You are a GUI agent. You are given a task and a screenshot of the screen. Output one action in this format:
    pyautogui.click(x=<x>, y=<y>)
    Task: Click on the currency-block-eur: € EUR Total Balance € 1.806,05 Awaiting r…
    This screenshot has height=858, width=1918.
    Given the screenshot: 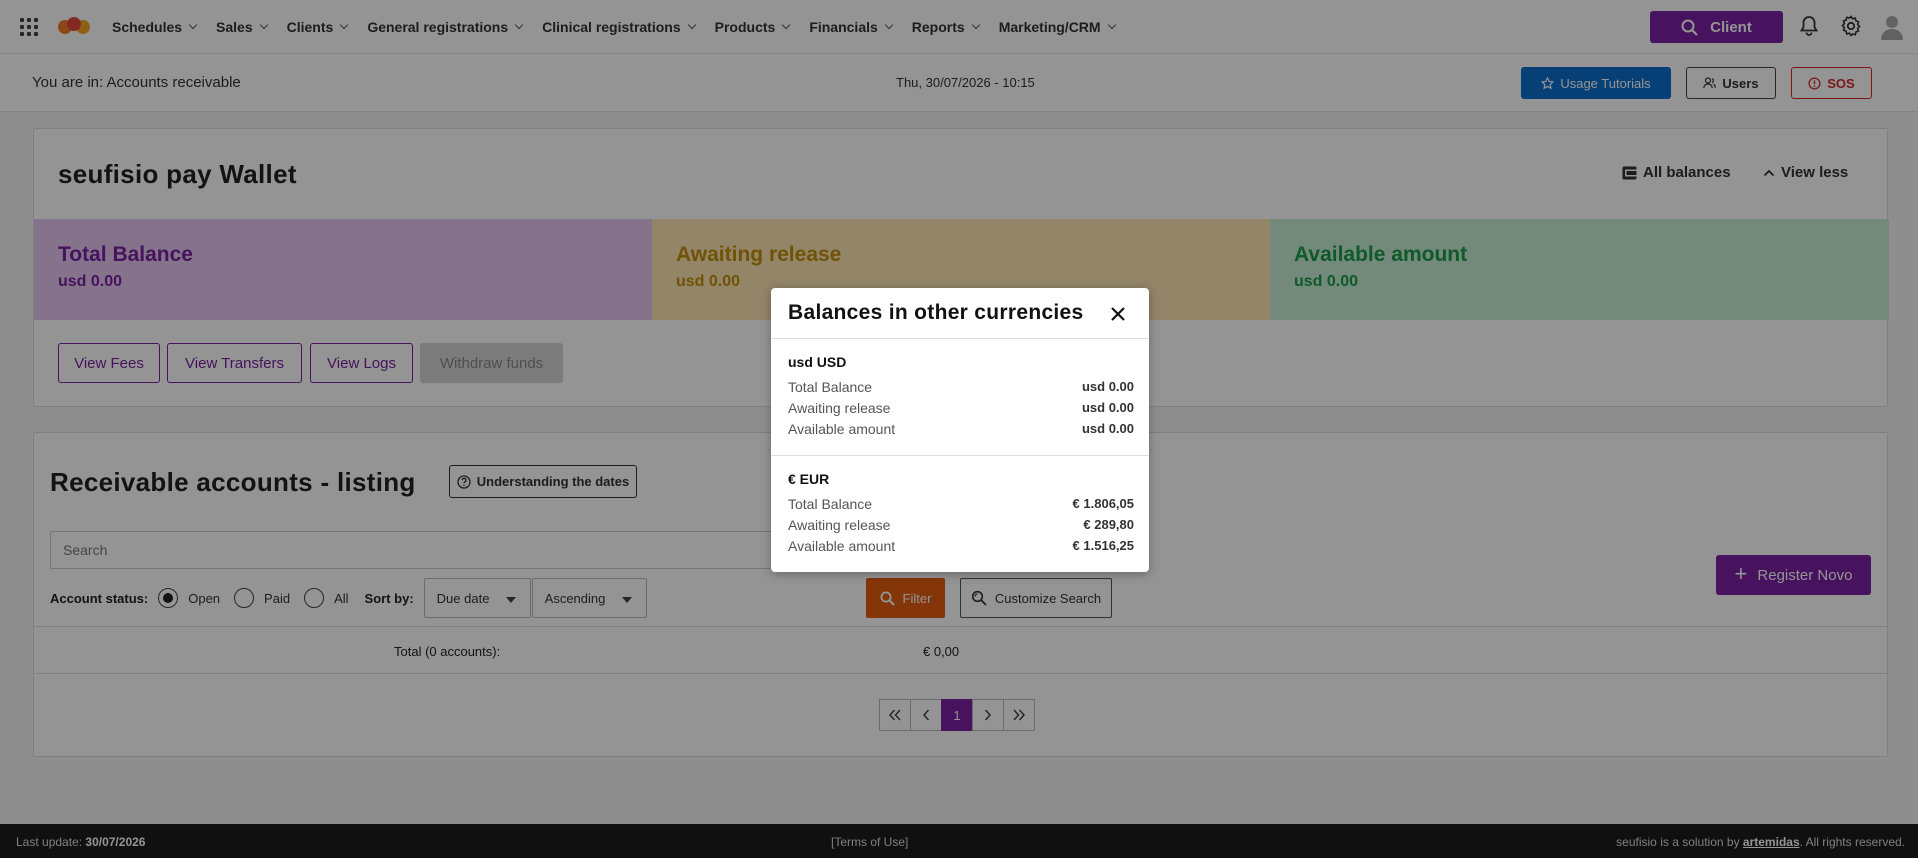 What is the action you would take?
    pyautogui.click(x=961, y=513)
    